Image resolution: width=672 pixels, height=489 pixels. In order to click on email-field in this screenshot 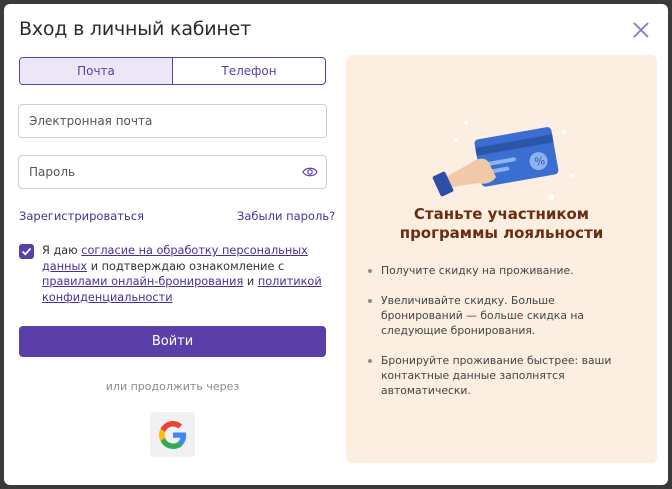, I will do `click(172, 121)`.